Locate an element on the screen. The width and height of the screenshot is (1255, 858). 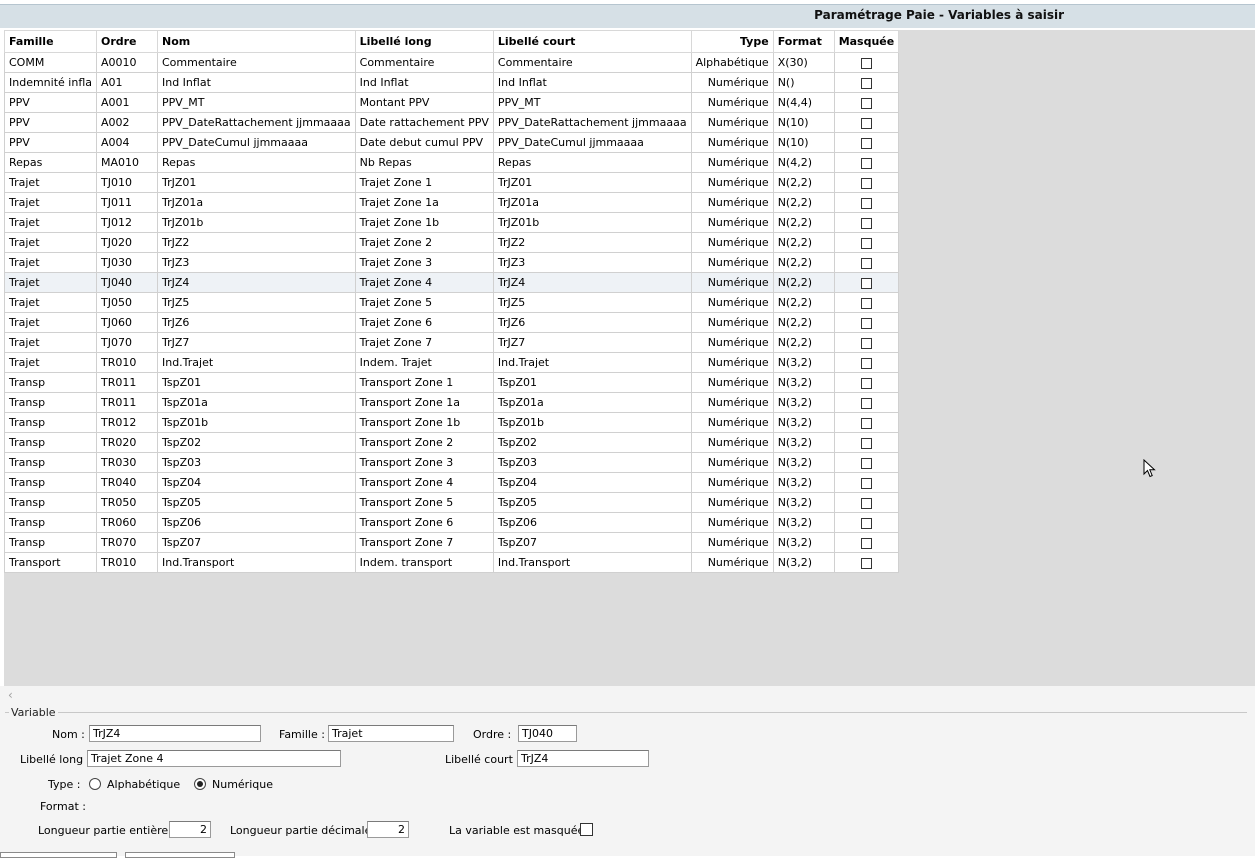
type-cell: Alphabétique is located at coordinates (732, 62).